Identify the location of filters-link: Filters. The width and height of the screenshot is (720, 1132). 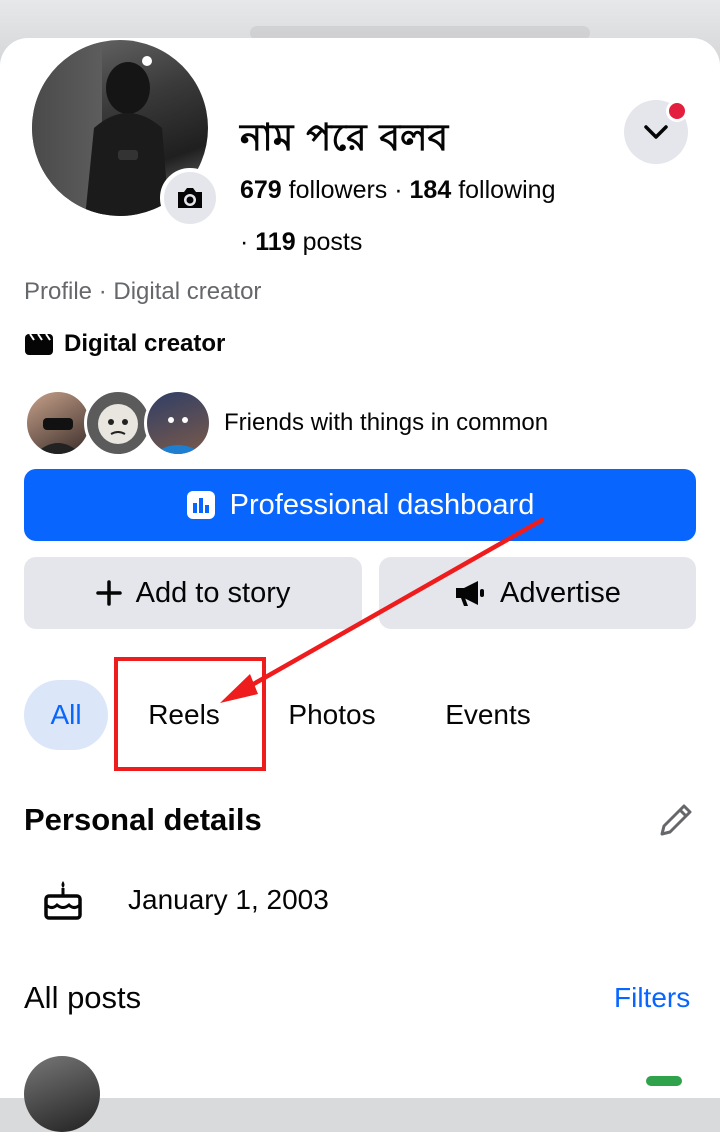
(652, 998).